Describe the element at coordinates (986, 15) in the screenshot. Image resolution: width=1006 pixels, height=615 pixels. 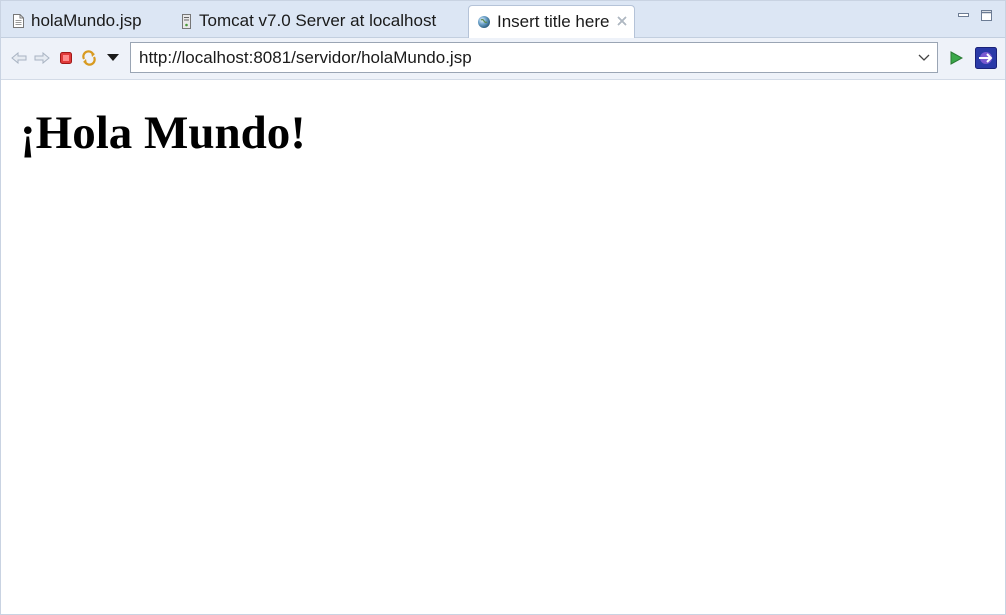
I see `maximize-icon` at that location.